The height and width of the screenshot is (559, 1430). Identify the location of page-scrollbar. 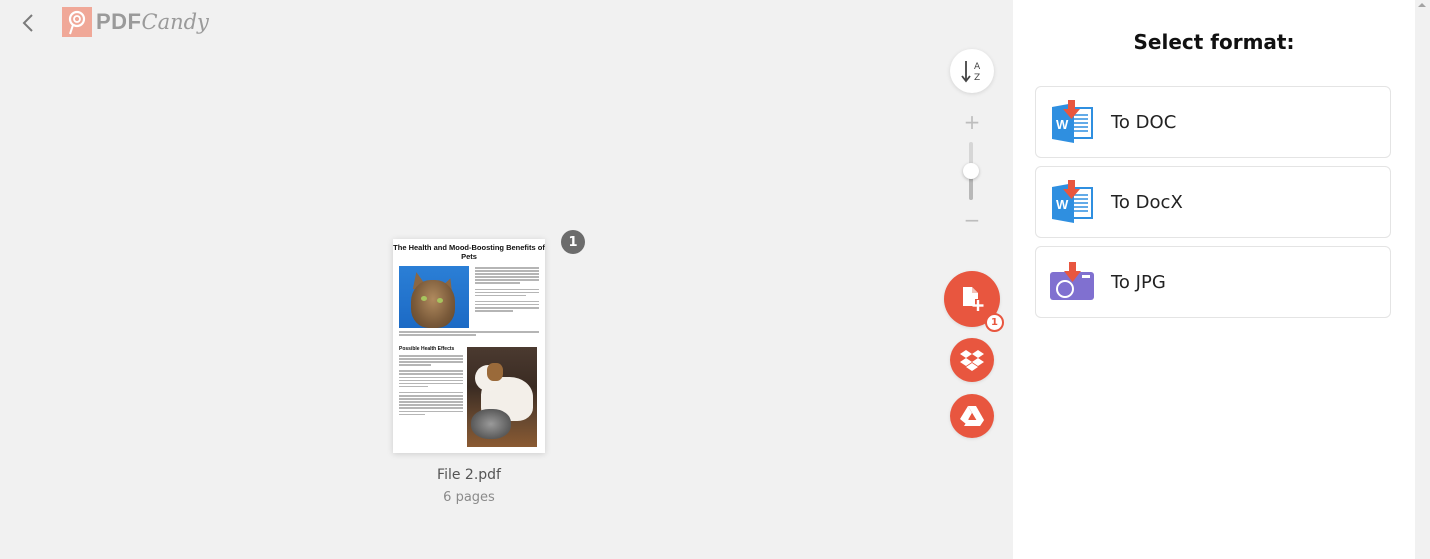
(1422, 279).